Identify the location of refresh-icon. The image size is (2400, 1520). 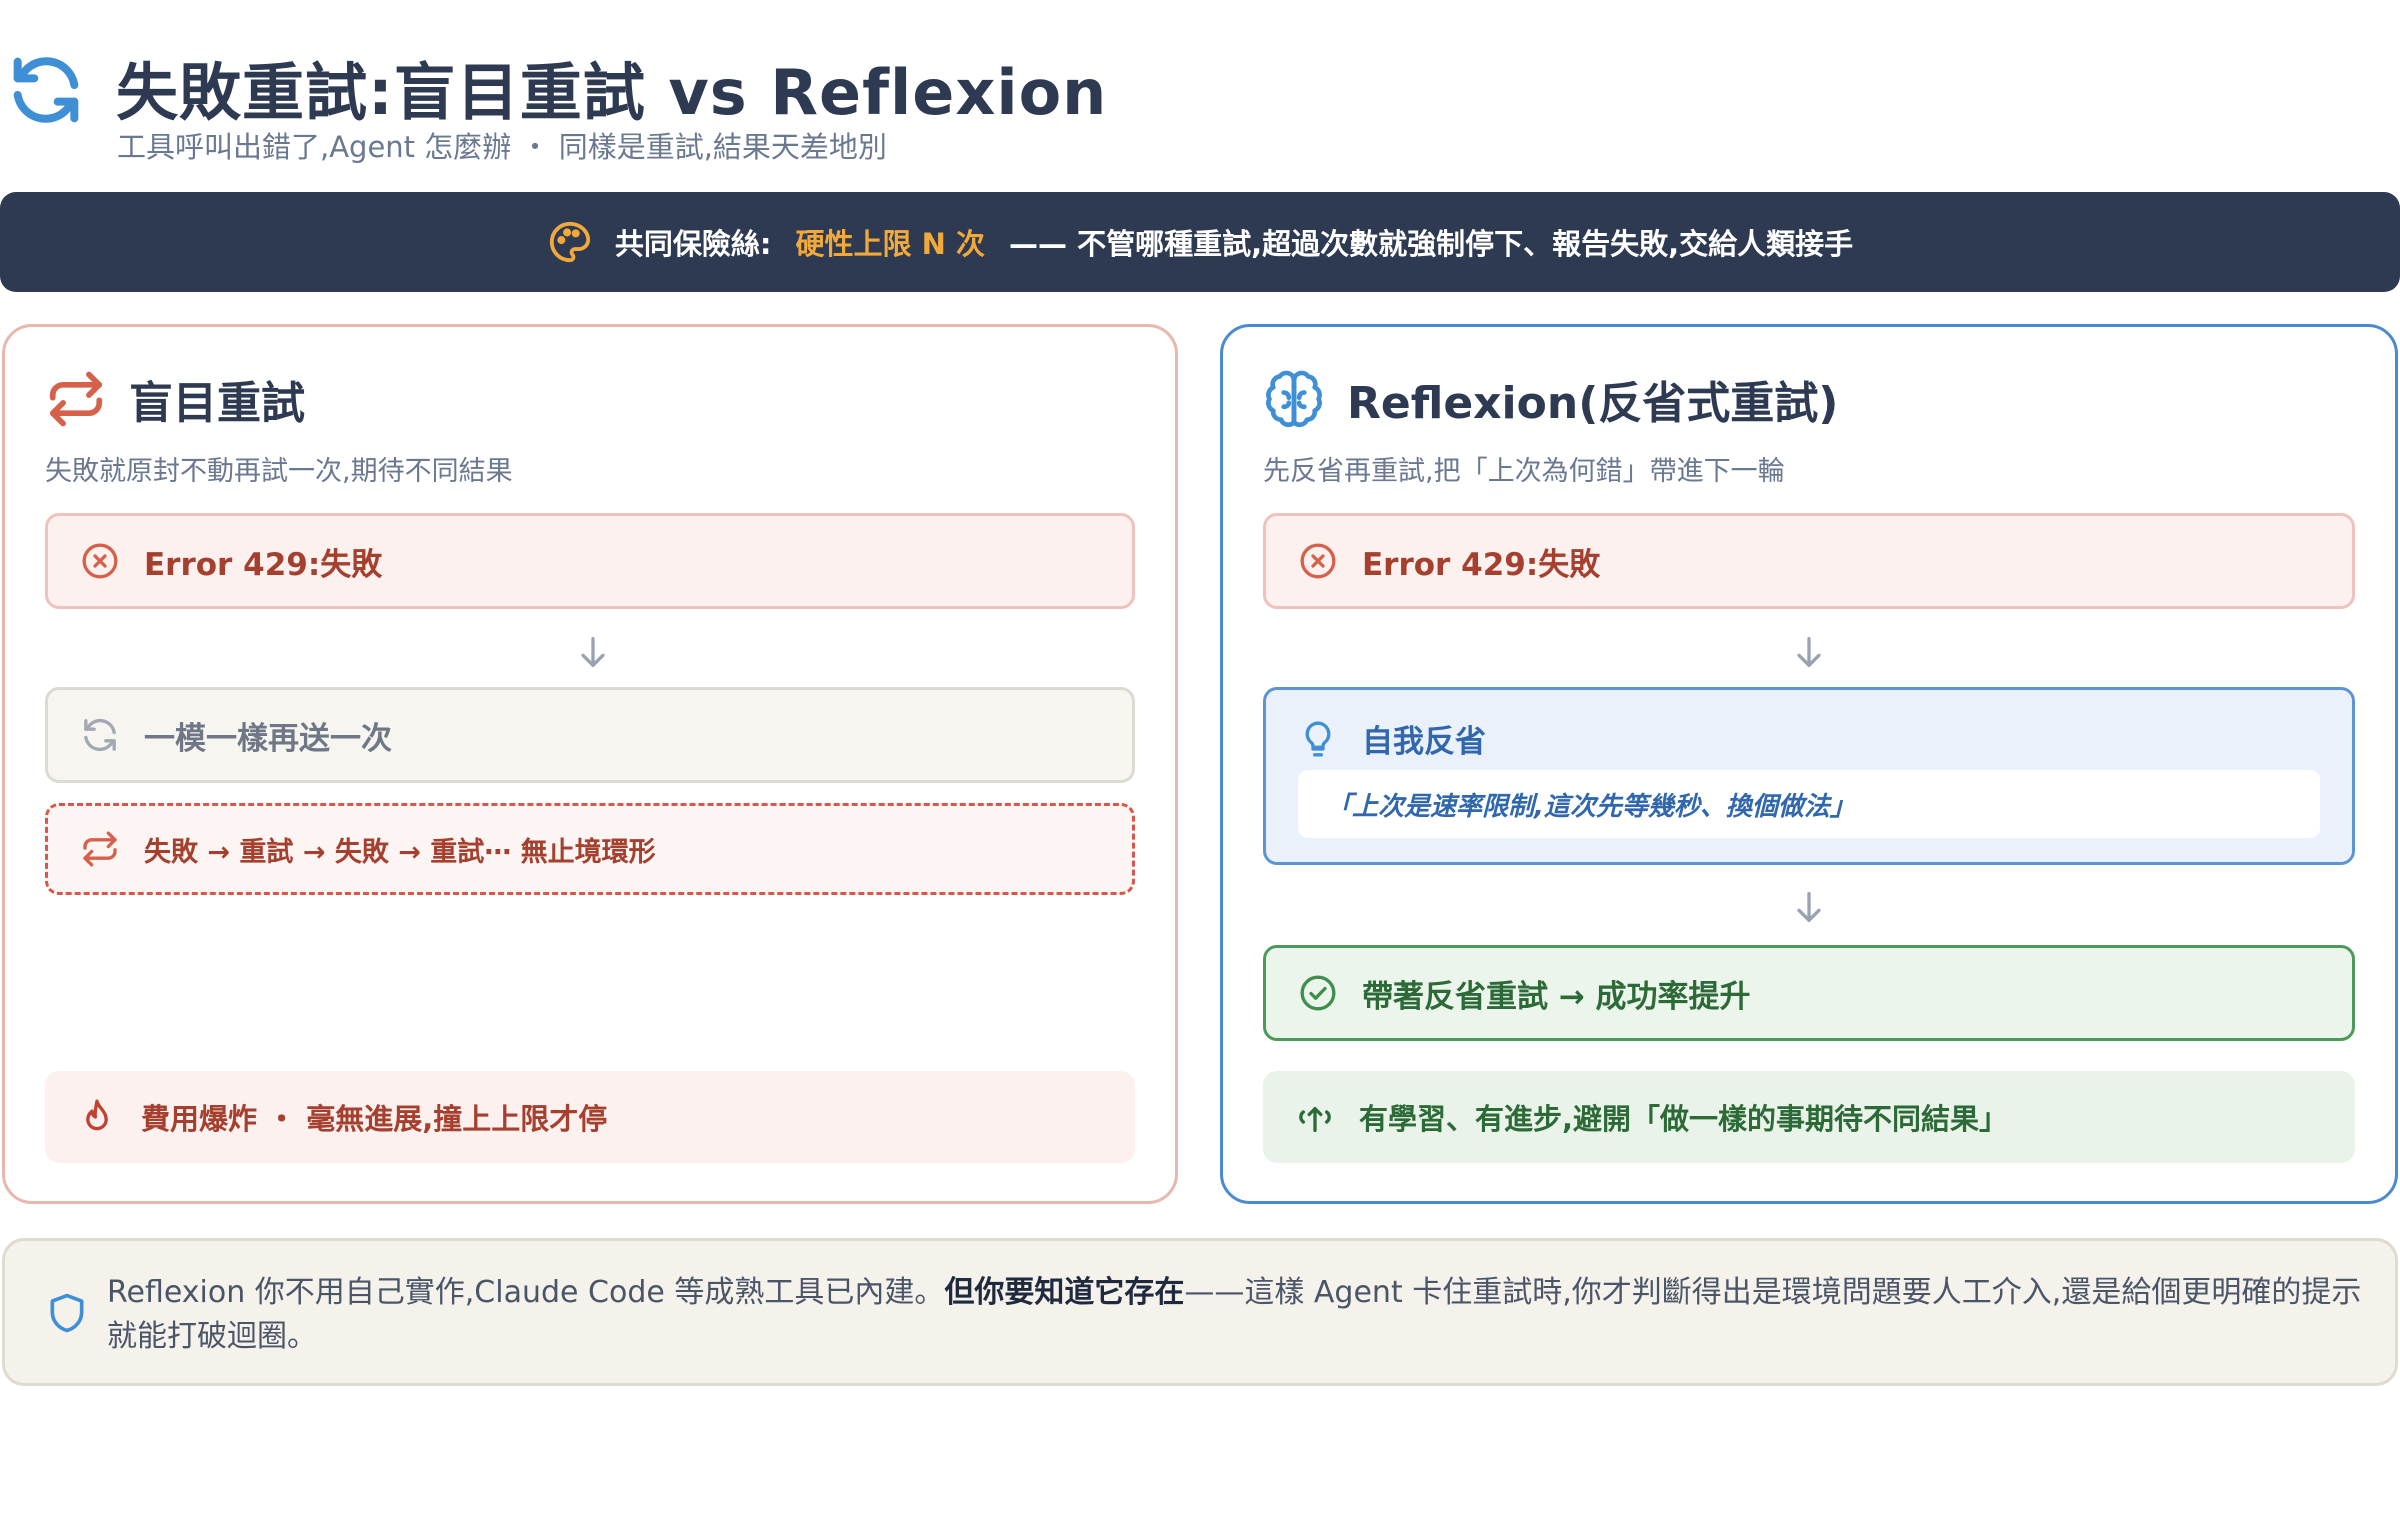
(46, 90).